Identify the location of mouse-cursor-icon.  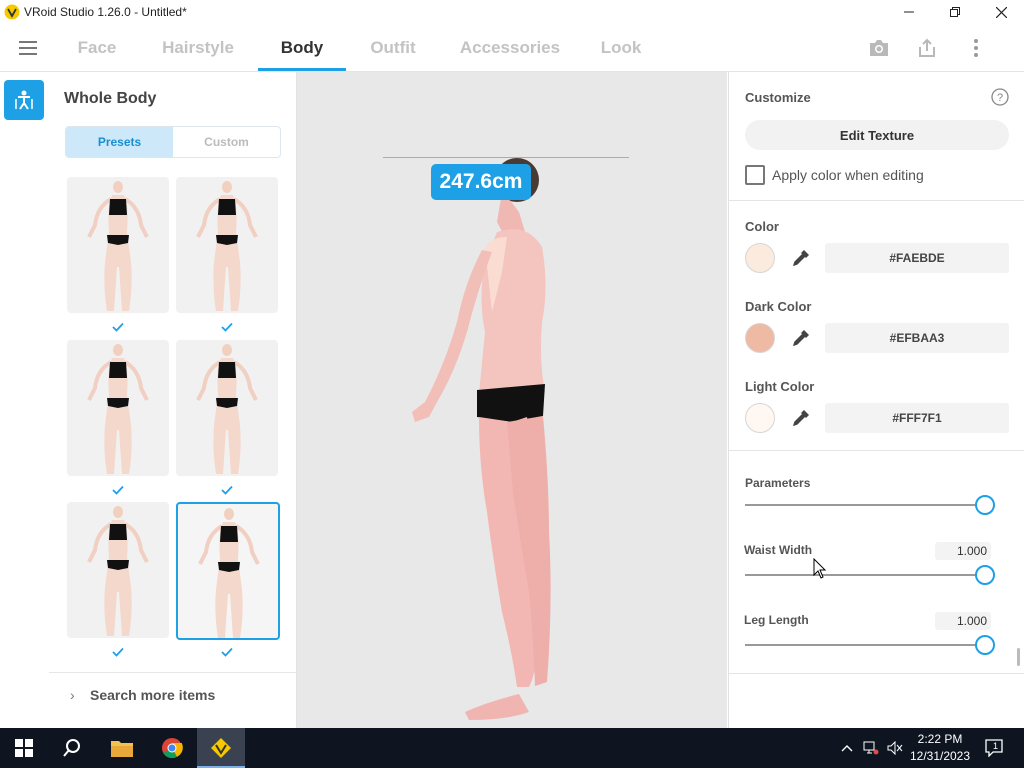
(820, 568).